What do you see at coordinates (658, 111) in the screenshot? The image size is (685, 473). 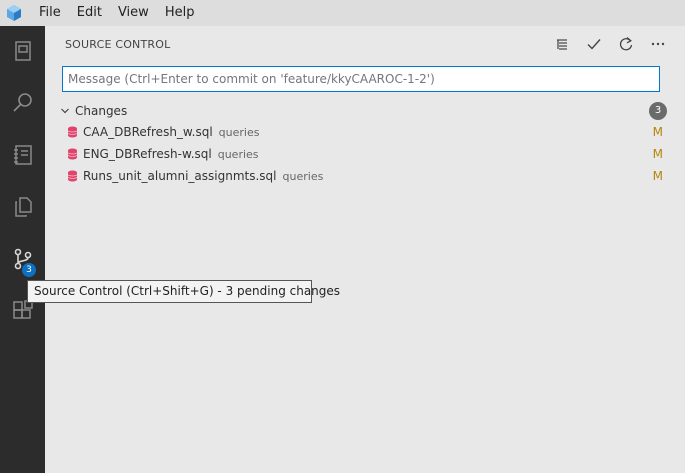 I see `changes-count-badge: 3` at bounding box center [658, 111].